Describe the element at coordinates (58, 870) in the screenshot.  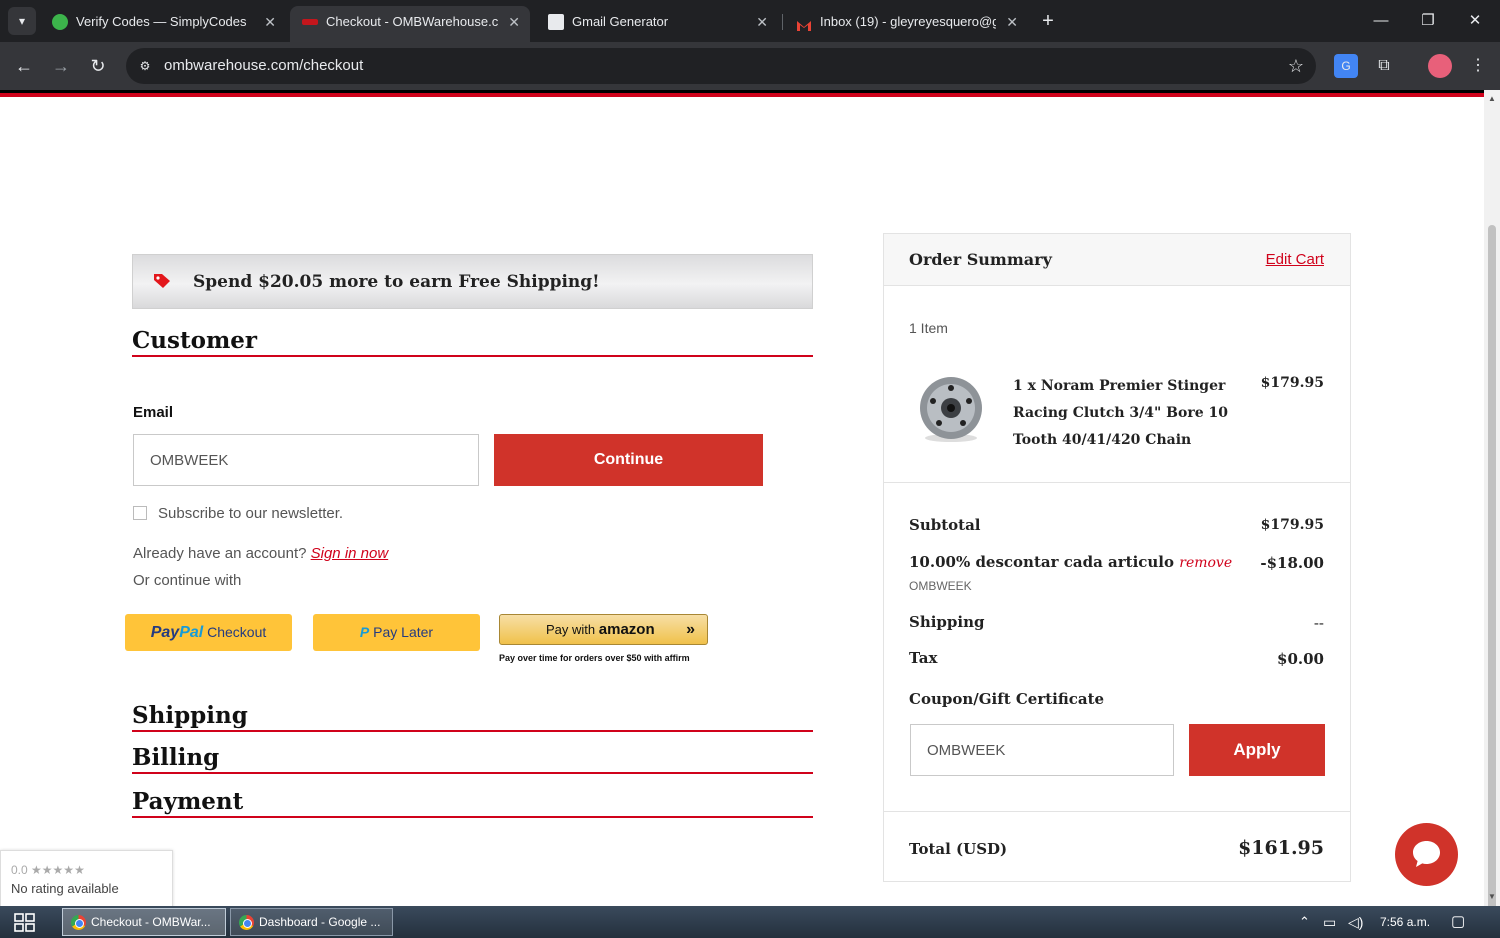
I see `rating-stars-icon: ★★★★★` at that location.